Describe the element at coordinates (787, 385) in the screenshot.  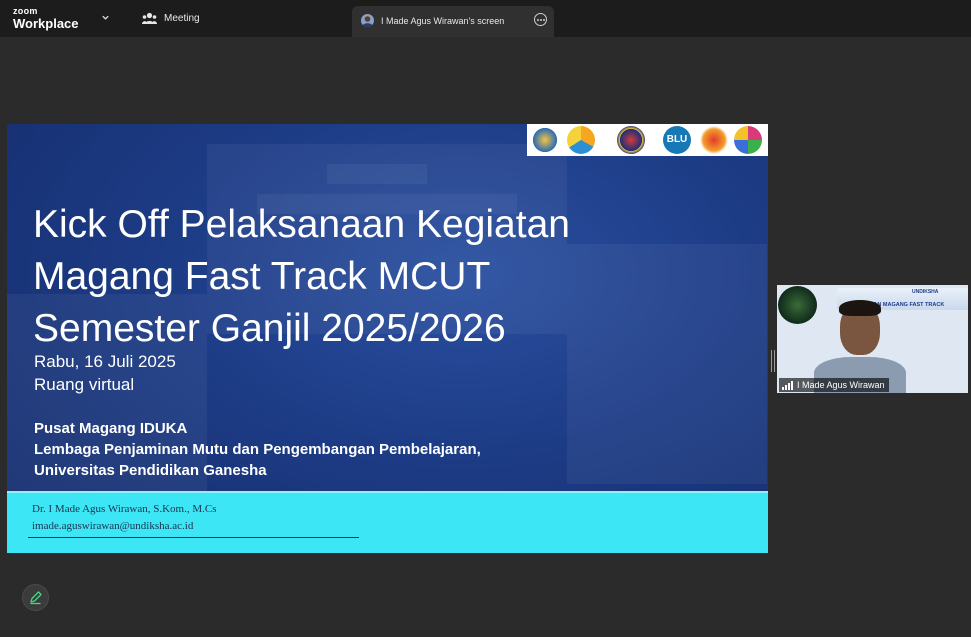
I see `signal-bars-icon` at that location.